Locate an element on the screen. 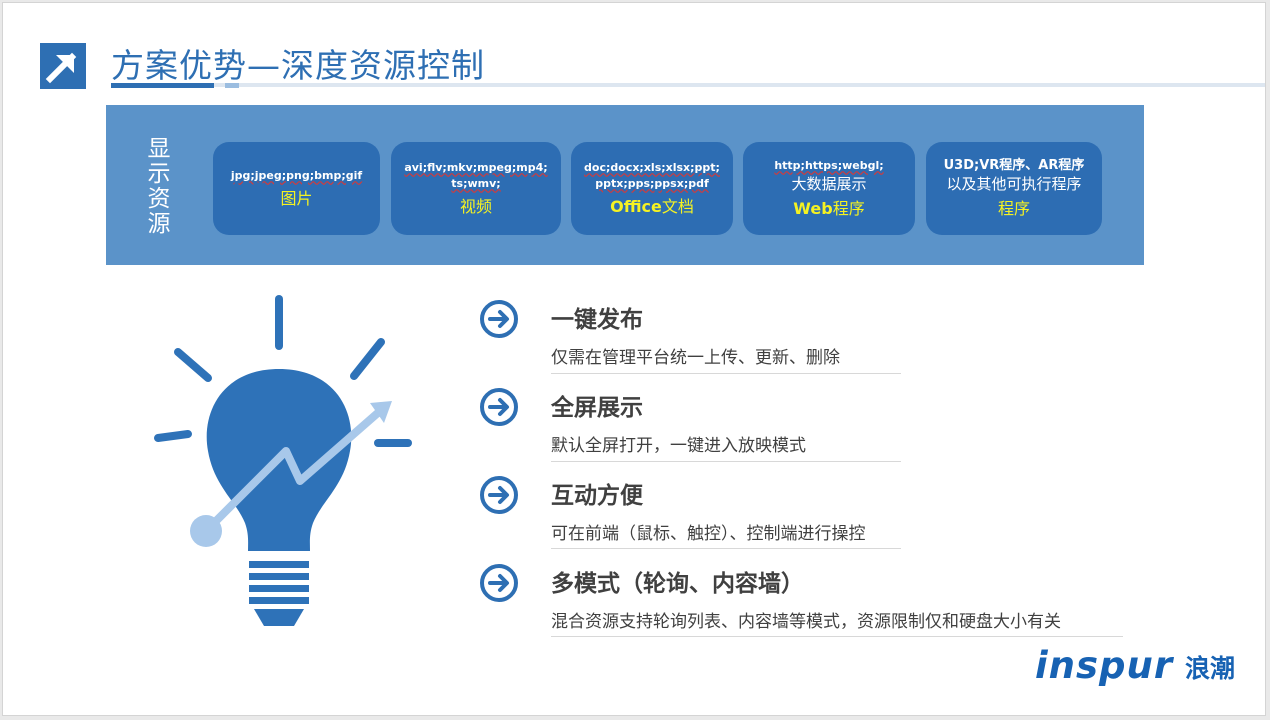 The width and height of the screenshot is (1270, 720). resource-type: Office文档 is located at coordinates (652, 206).